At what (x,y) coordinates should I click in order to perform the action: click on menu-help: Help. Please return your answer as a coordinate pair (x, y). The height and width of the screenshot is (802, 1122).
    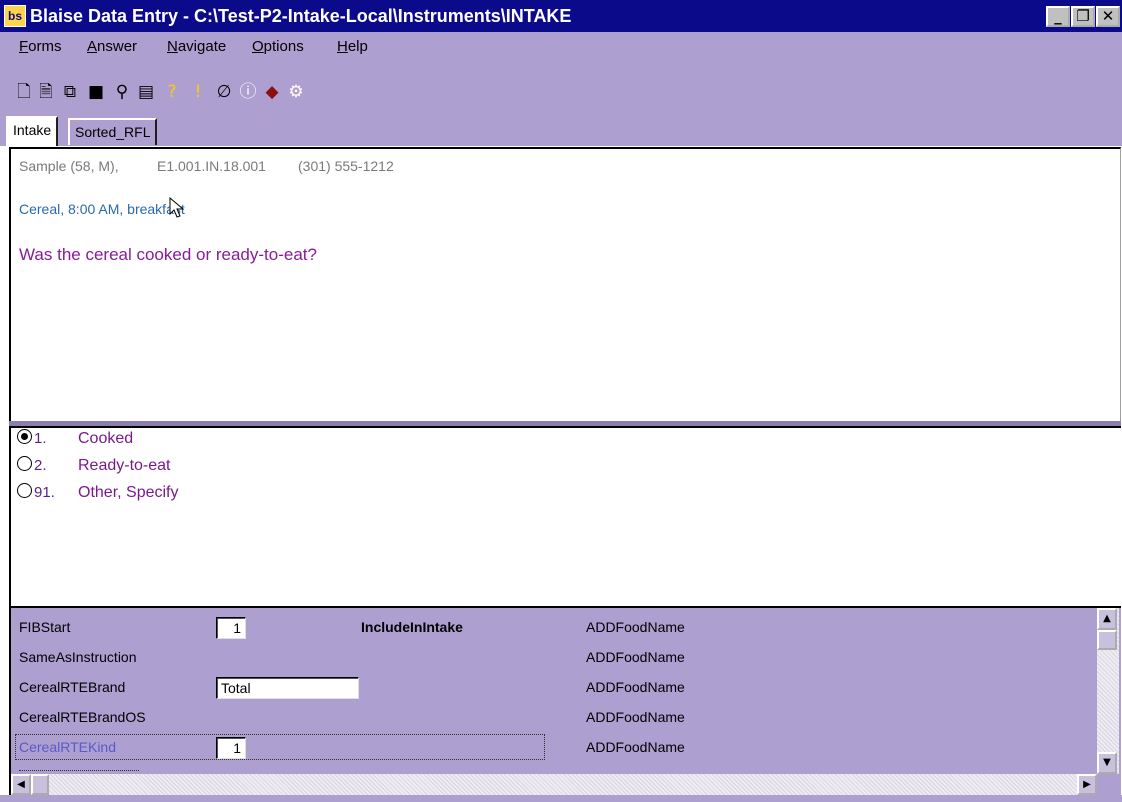
    Looking at the image, I should click on (352, 47).